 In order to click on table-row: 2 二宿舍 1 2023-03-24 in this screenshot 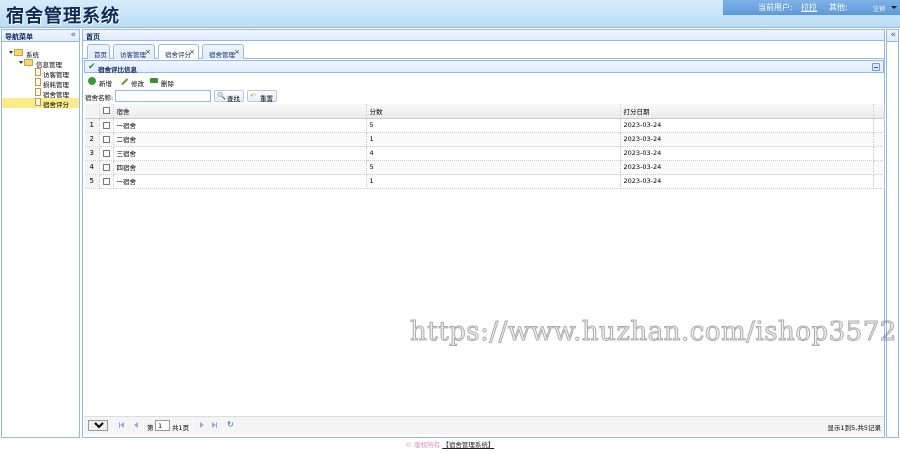, I will do `click(485, 139)`.